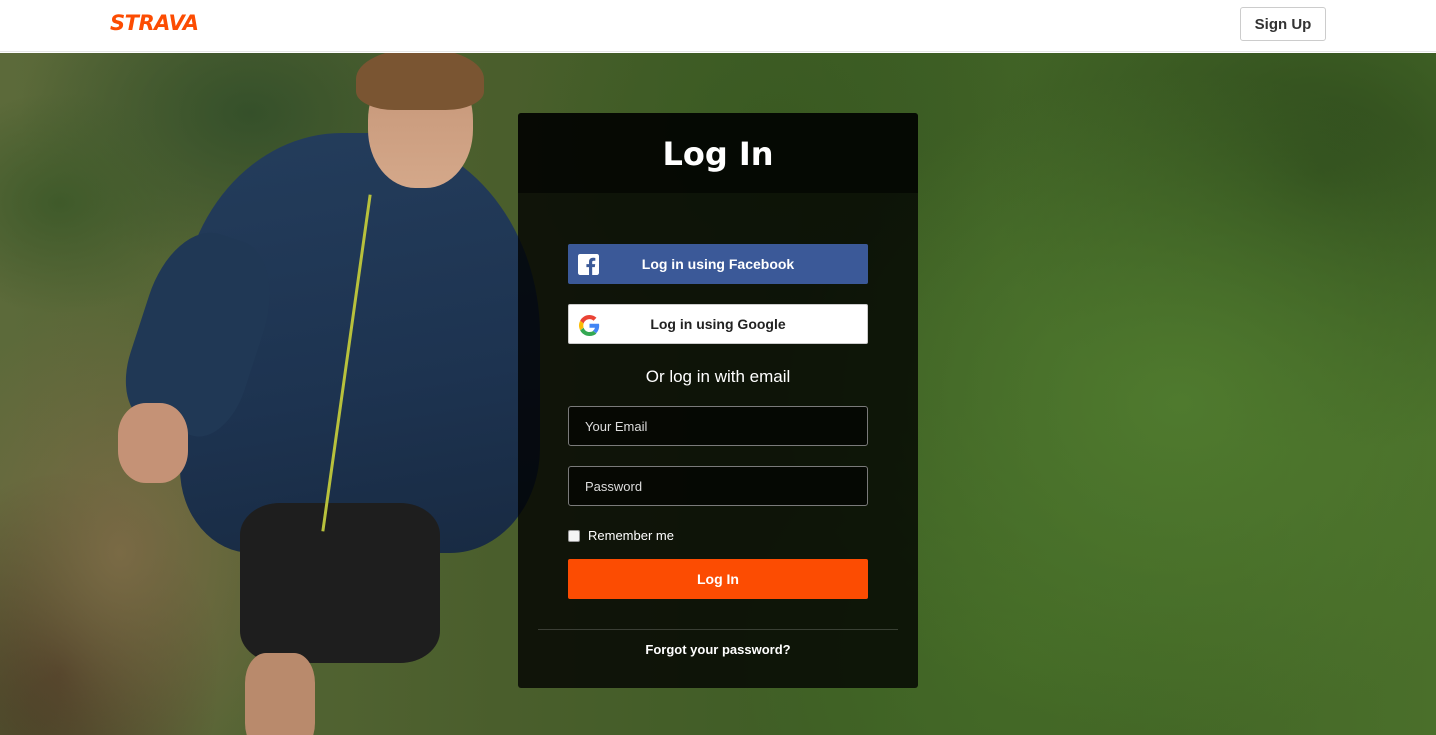  I want to click on remember-me-label: Remember me, so click(631, 535).